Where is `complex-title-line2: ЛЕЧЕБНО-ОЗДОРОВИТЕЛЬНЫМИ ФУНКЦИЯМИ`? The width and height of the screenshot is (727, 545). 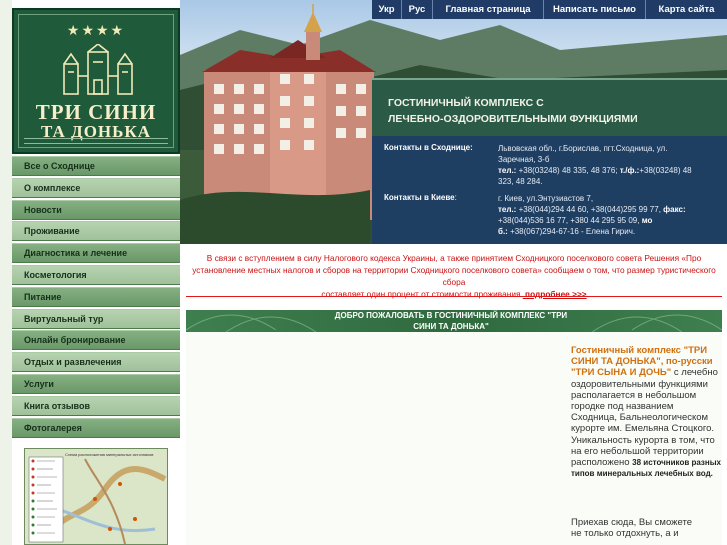
complex-title-line2: ЛЕЧЕБНО-ОЗДОРОВИТЕЛЬНЫМИ ФУНКЦИЯМИ is located at coordinates (513, 119).